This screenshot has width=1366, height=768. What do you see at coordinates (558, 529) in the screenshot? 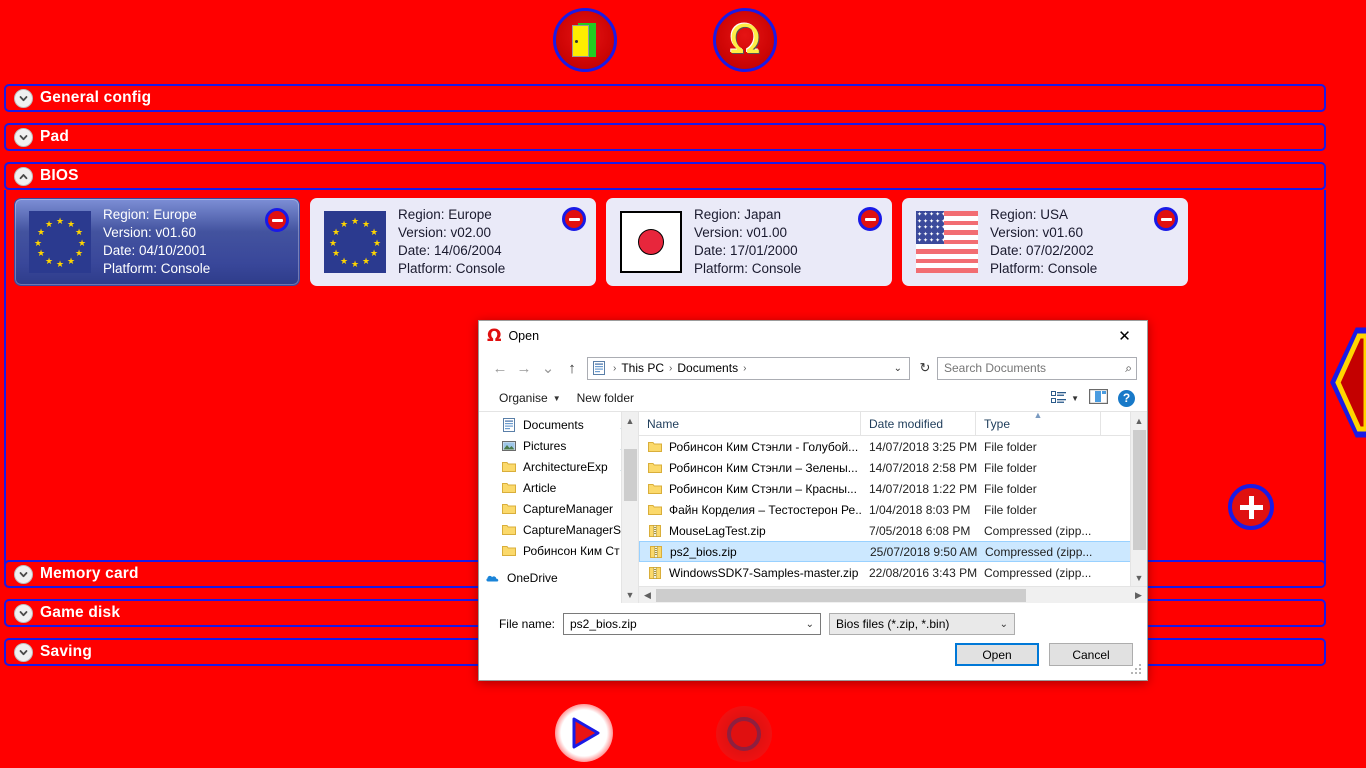
I see `nav-item-capturemanagers: CaptureManagerS` at bounding box center [558, 529].